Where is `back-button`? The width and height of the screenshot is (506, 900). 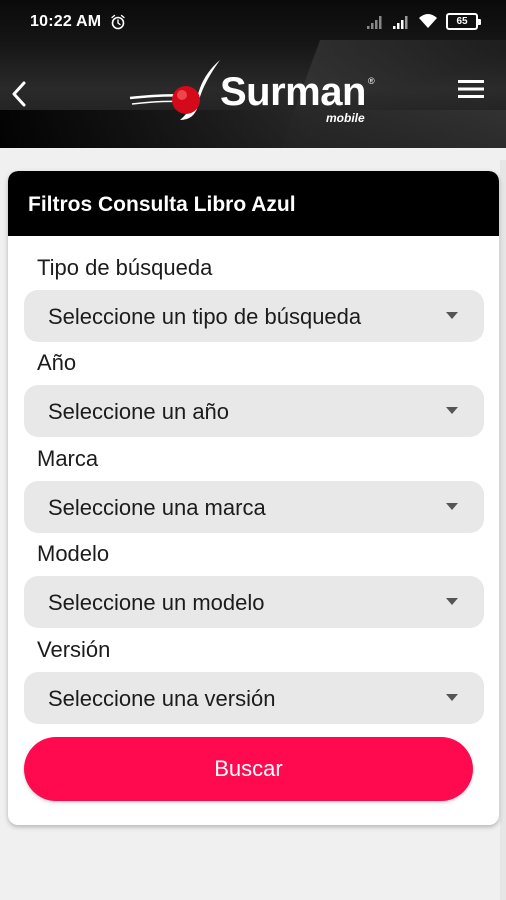
back-button is located at coordinates (19, 94).